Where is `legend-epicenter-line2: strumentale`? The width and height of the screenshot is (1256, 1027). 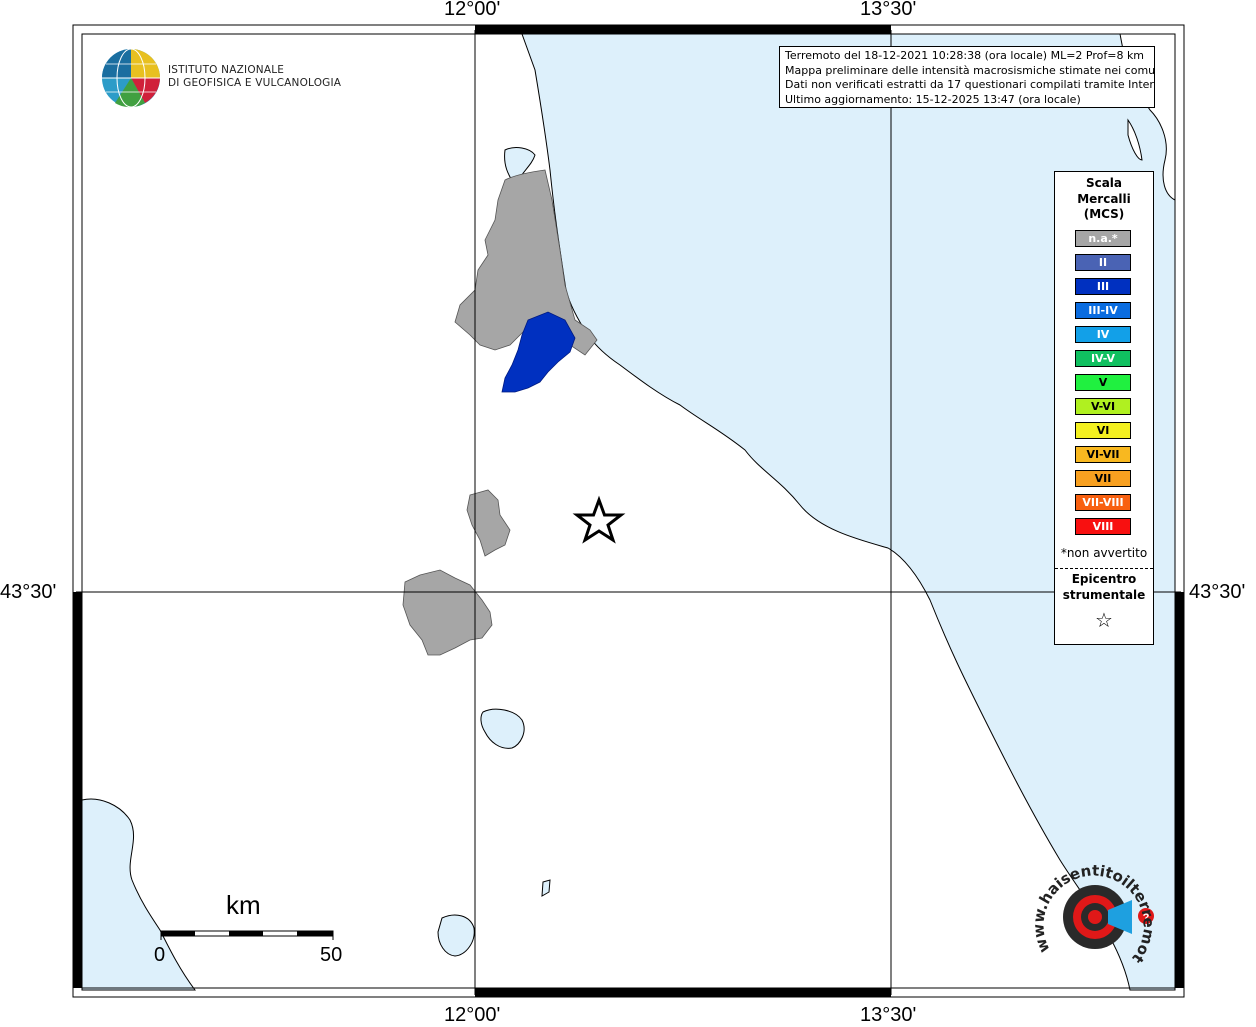
legend-epicenter-line2: strumentale is located at coordinates (1104, 594).